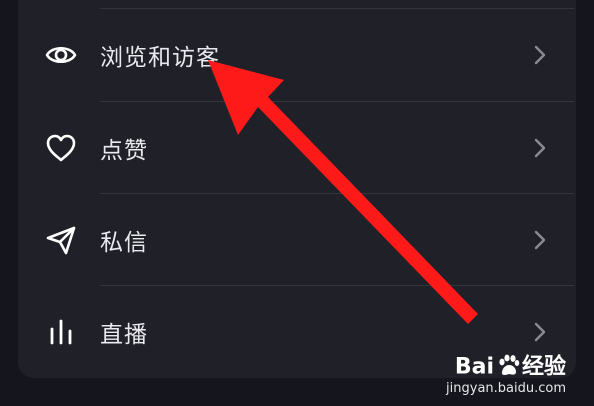 The height and width of the screenshot is (406, 594). I want to click on heart-icon, so click(61, 148).